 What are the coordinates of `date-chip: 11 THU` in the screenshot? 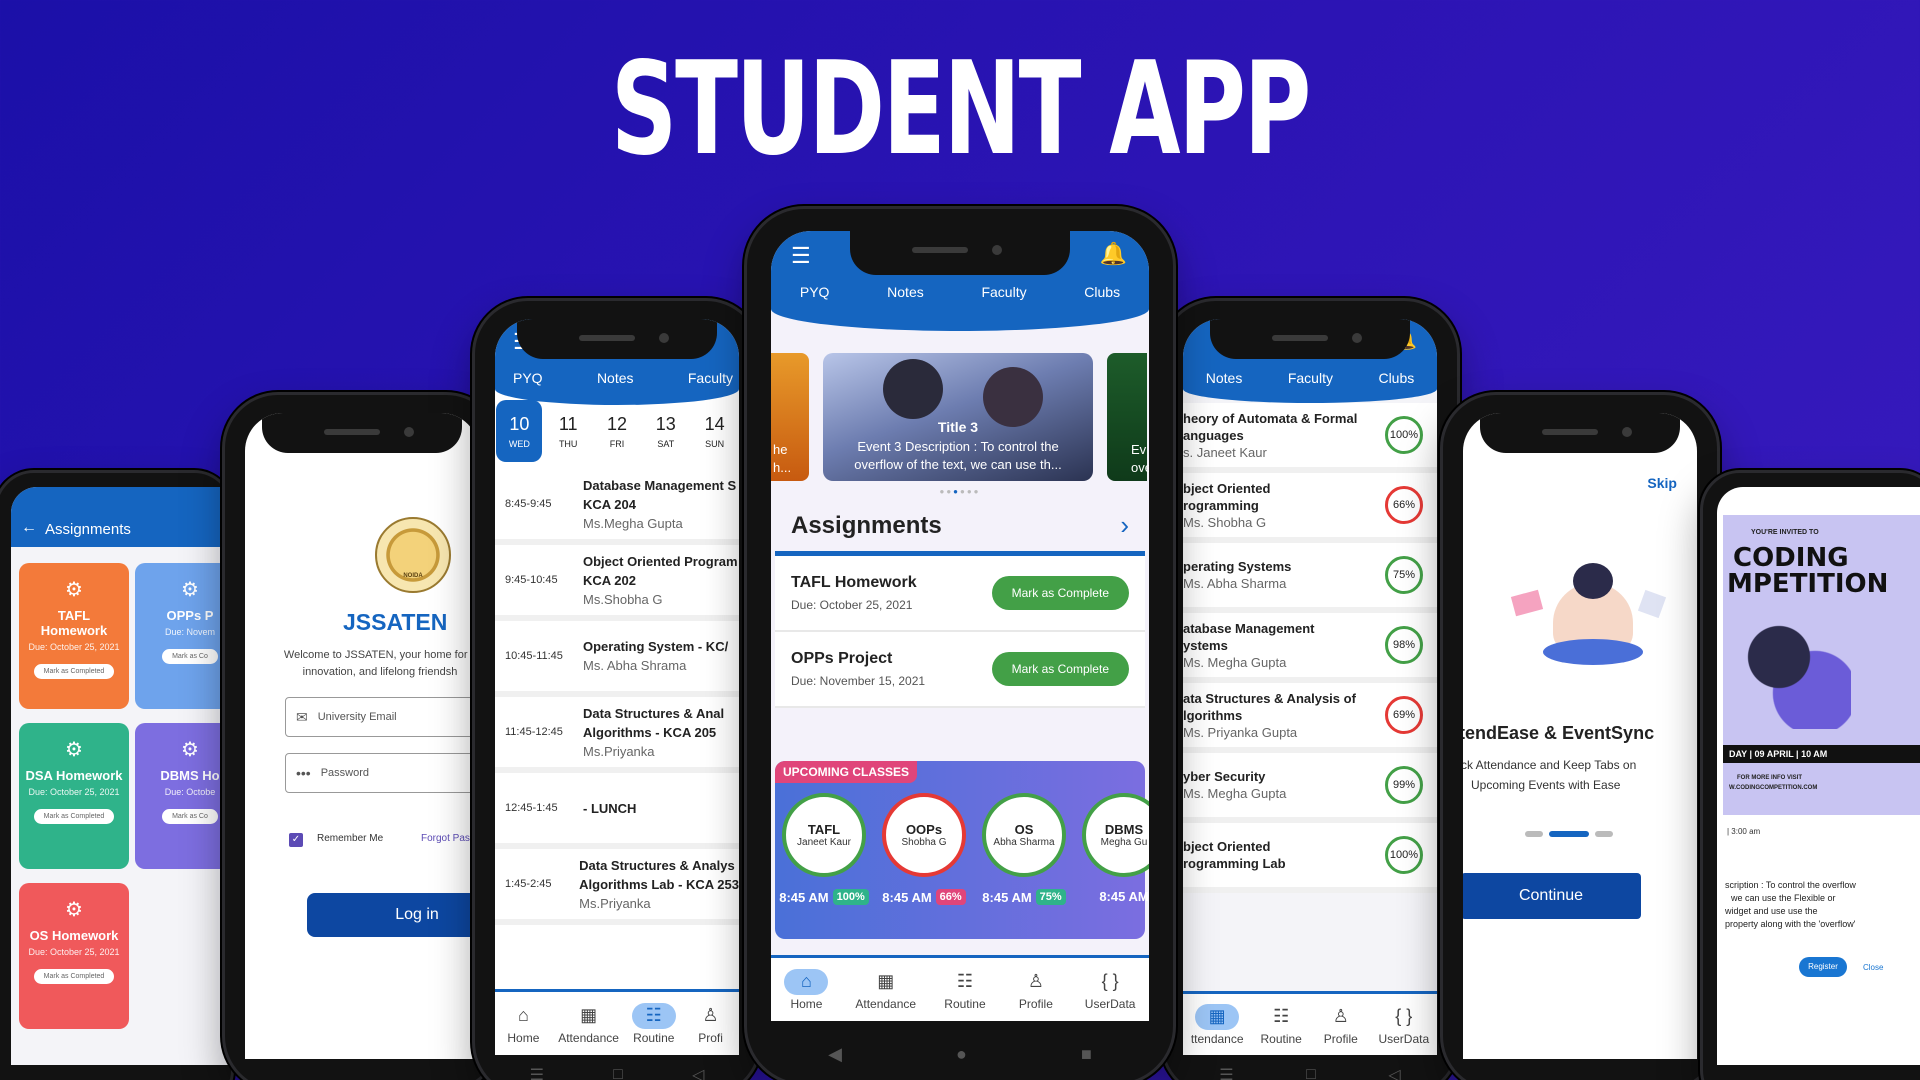 It's located at (568, 431).